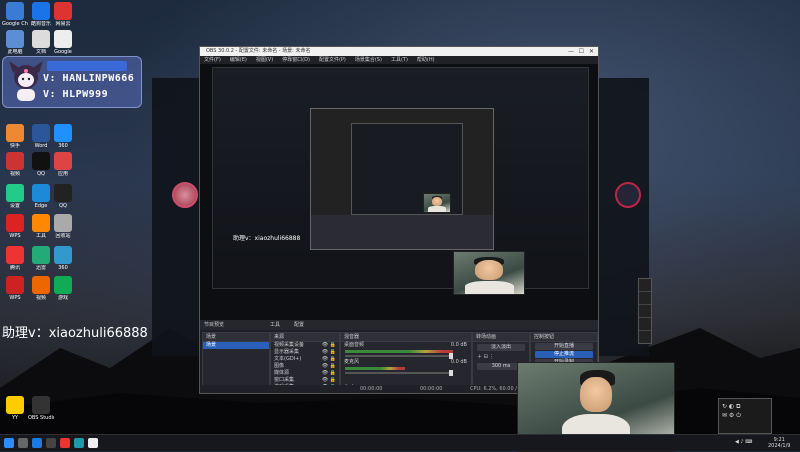  I want to click on menu-item: 编辑(E), so click(238, 60).